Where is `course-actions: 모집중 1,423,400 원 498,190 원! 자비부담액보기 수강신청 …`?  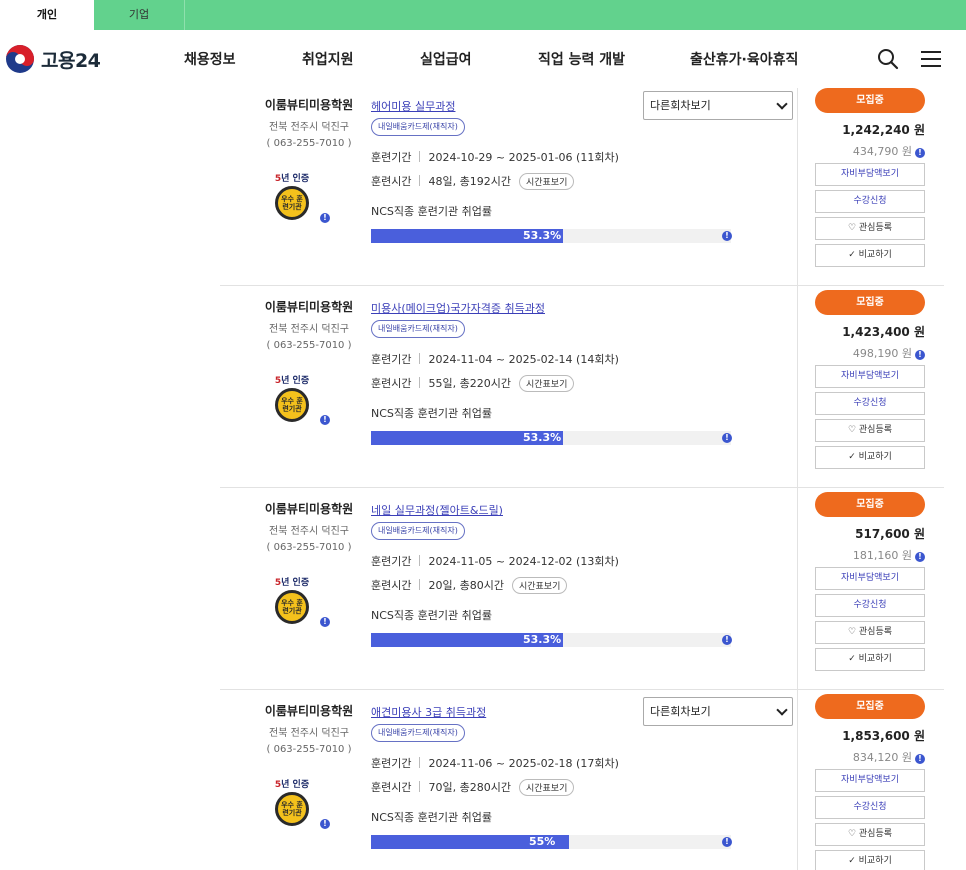 course-actions: 모집중 1,423,400 원 498,190 원! 자비부담액보기 수강신청 … is located at coordinates (870, 379).